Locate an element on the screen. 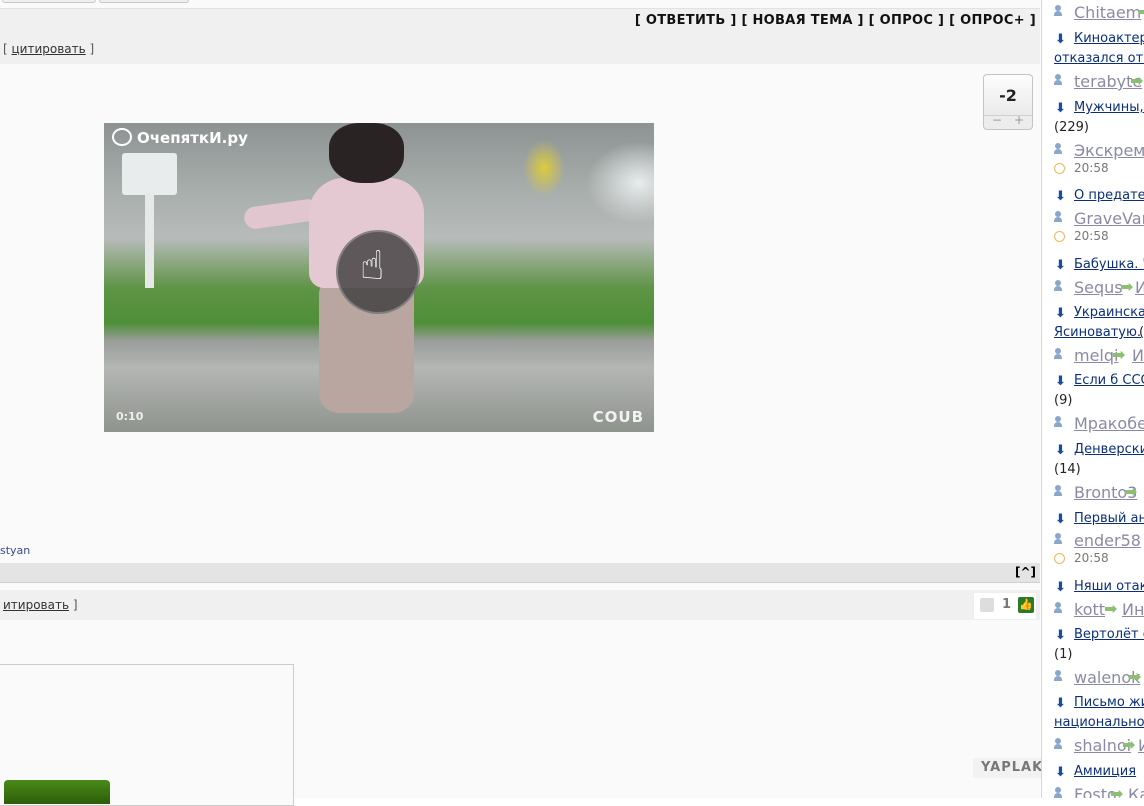  poll-button: [ ОПРОС ] is located at coordinates (907, 20).